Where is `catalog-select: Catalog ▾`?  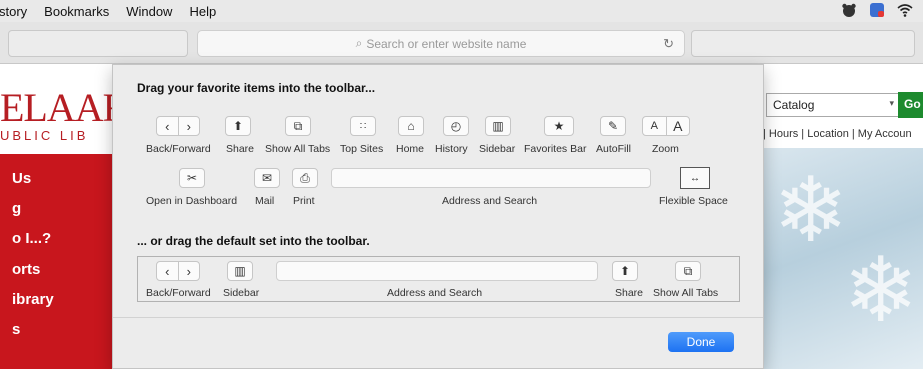
catalog-select: Catalog ▾ is located at coordinates (833, 105).